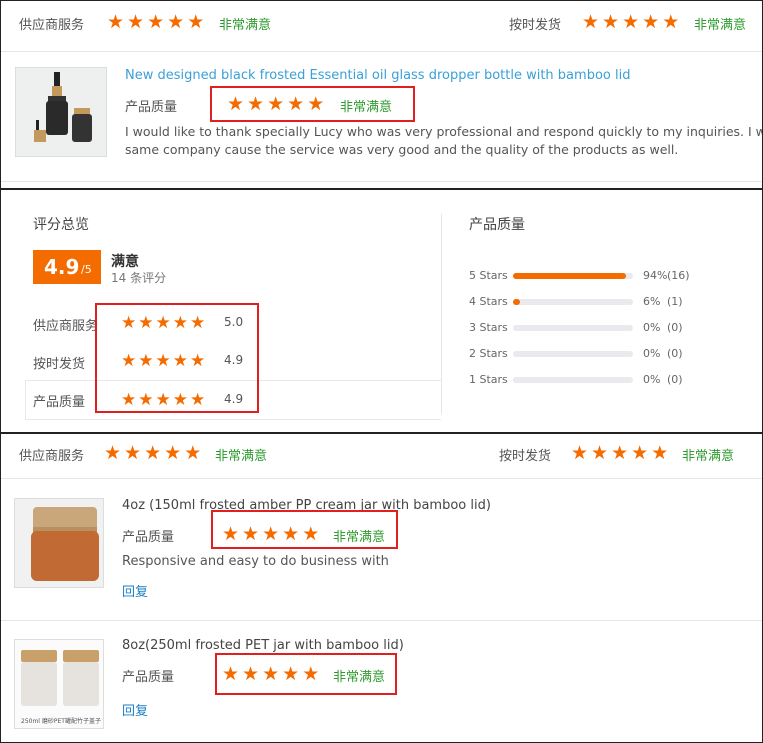  Describe the element at coordinates (488, 379) in the screenshot. I see `breakdown-label: 1 Stars` at that location.